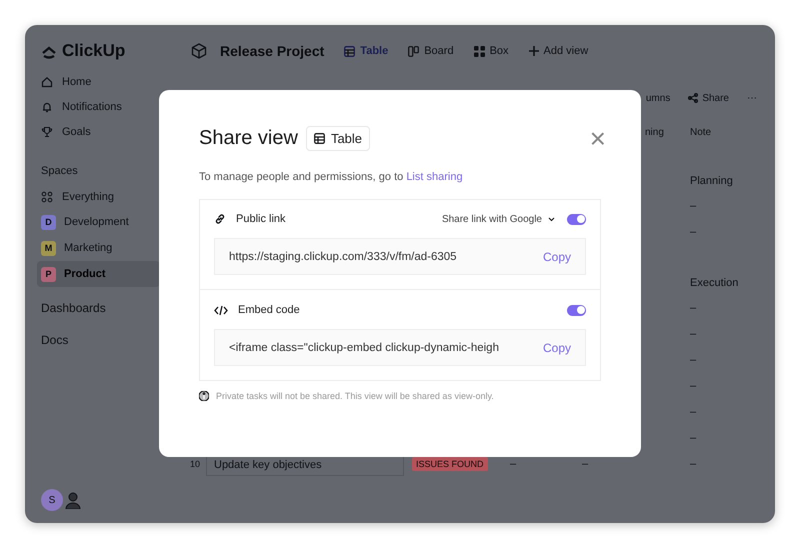 The height and width of the screenshot is (548, 800). I want to click on nav-item: Everything, so click(100, 196).